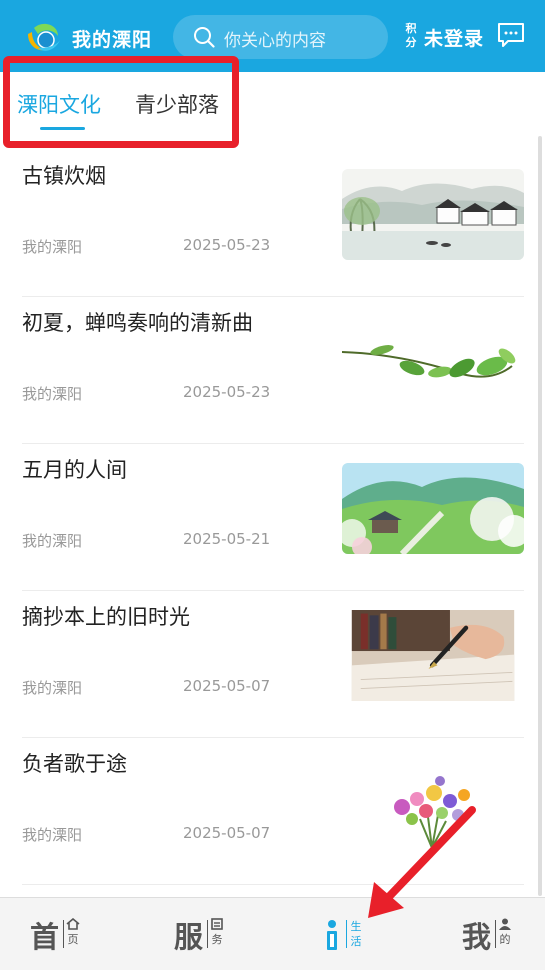  What do you see at coordinates (433, 655) in the screenshot?
I see `pen-writing-image` at bounding box center [433, 655].